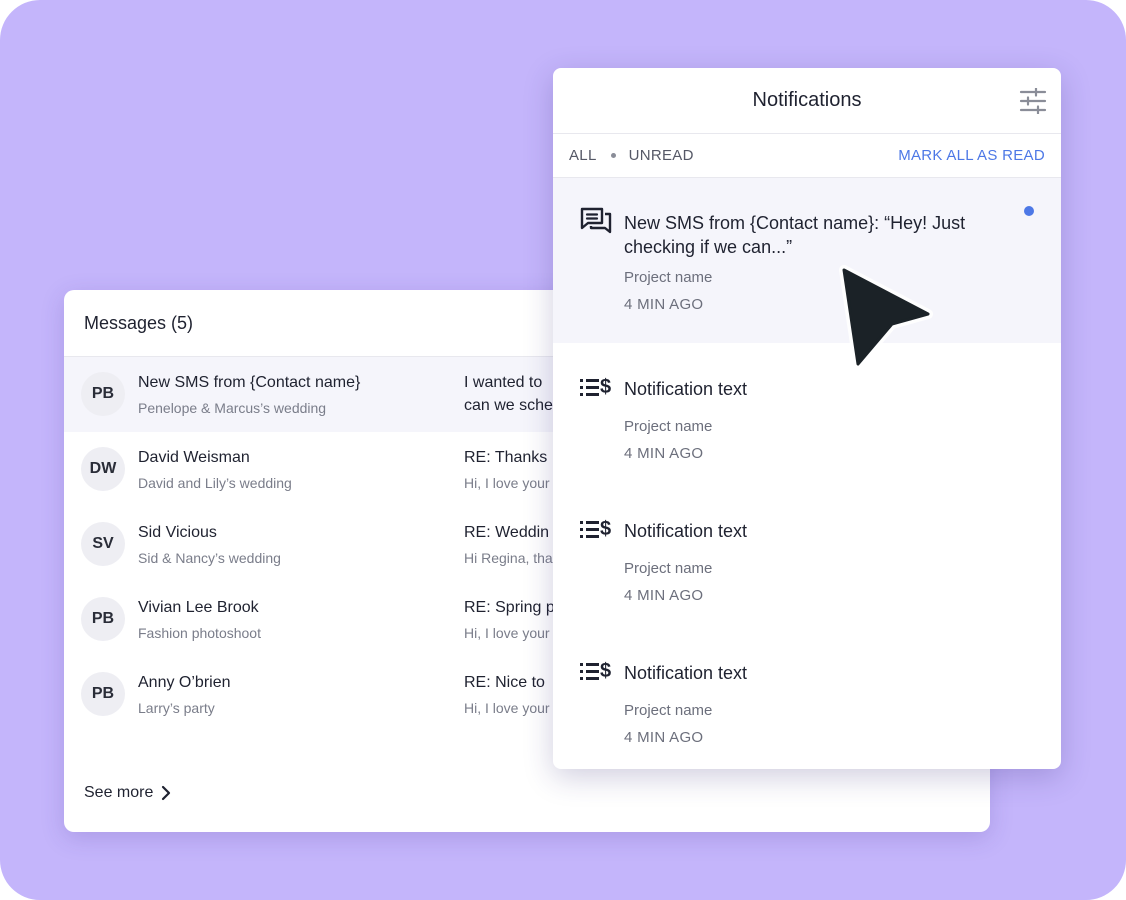 The height and width of the screenshot is (900, 1126). I want to click on message-sender: Anny O’brien, so click(184, 682).